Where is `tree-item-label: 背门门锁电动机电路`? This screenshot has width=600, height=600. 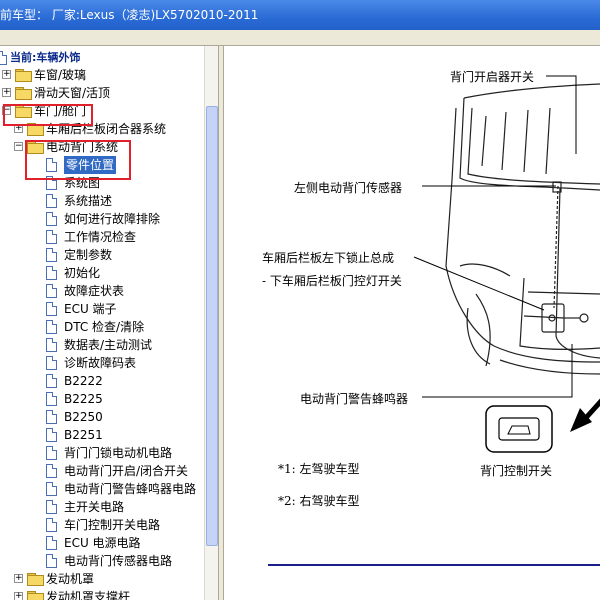
tree-item-label: 背门门锁电动机电路 is located at coordinates (118, 453).